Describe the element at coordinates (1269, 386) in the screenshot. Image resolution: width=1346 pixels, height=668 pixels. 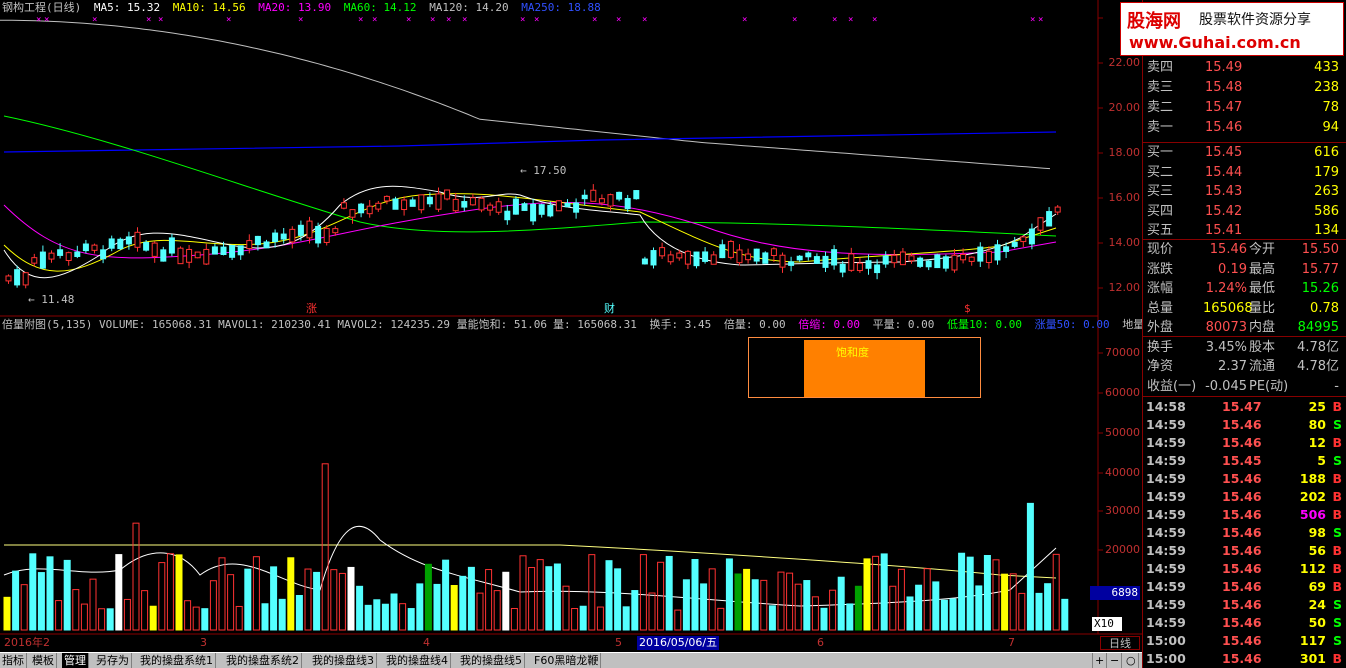
I see `stat-label: PE(动)` at that location.